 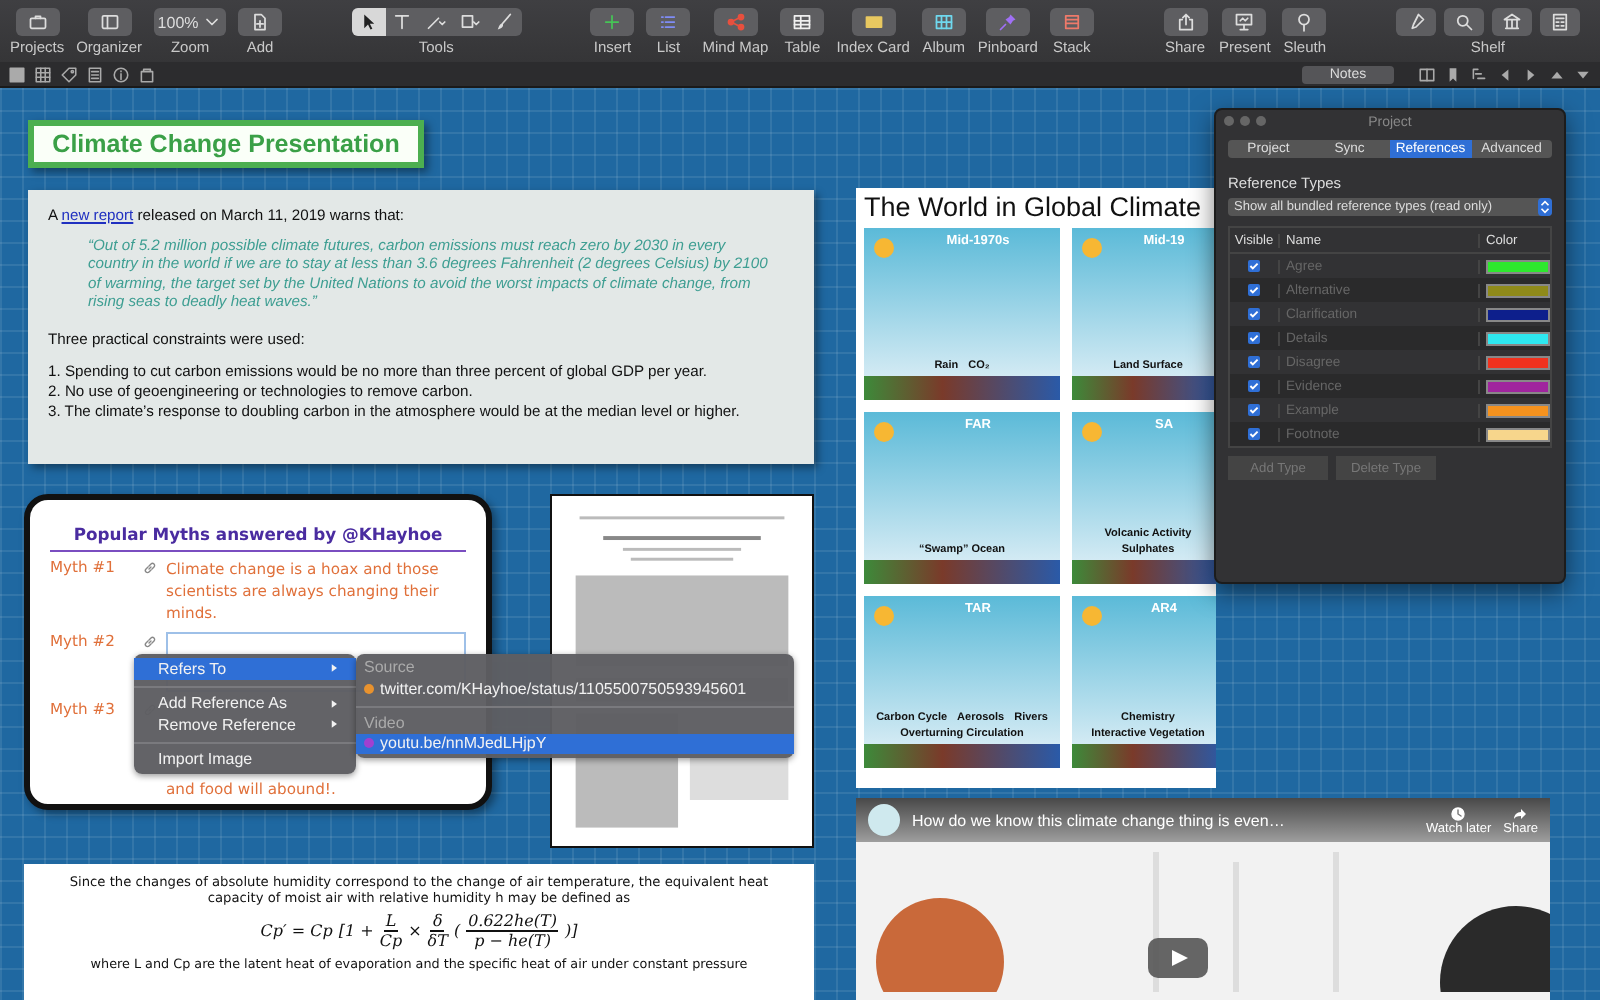 I want to click on text-tool-icon, so click(x=402, y=22).